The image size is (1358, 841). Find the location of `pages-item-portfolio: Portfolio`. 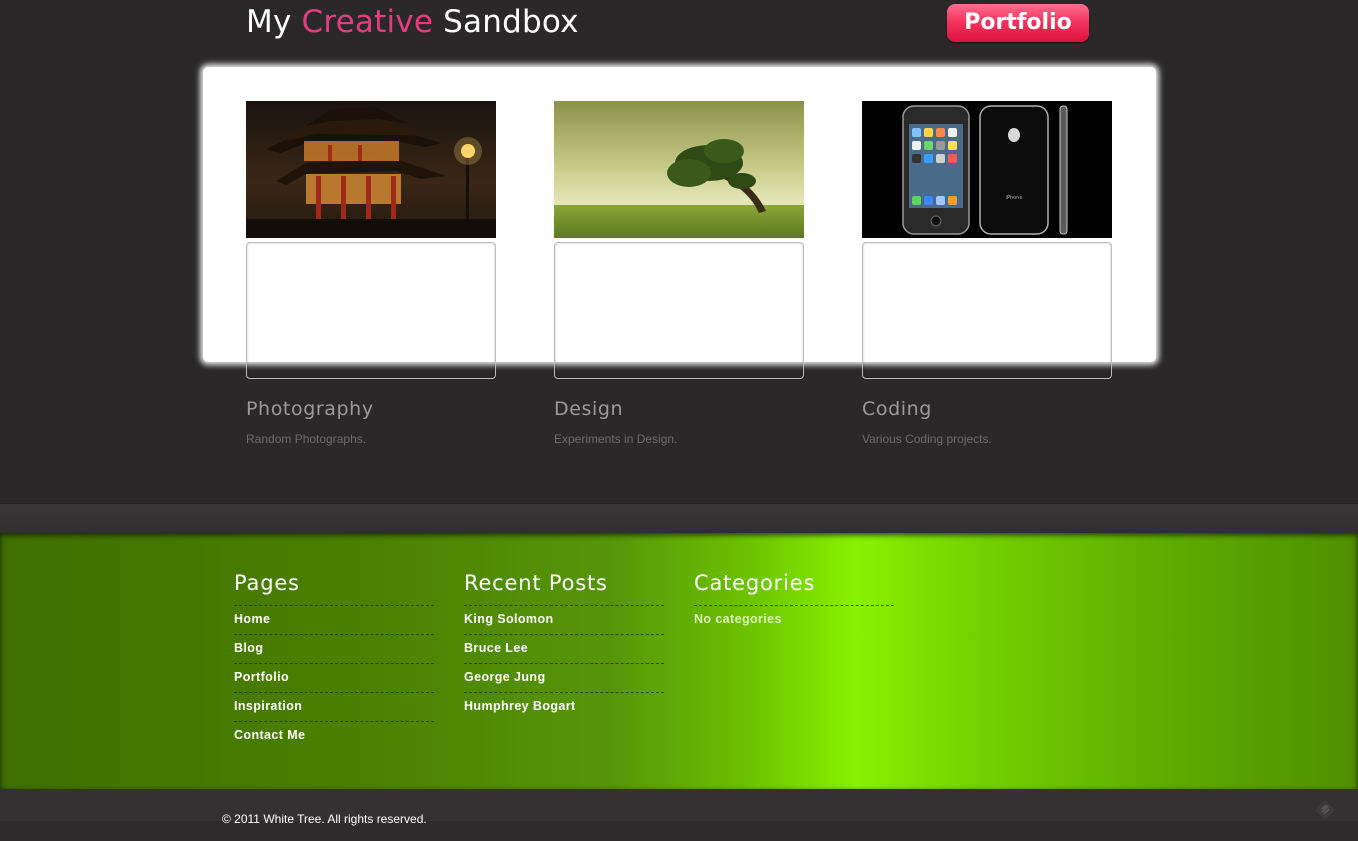

pages-item-portfolio: Portfolio is located at coordinates (334, 678).